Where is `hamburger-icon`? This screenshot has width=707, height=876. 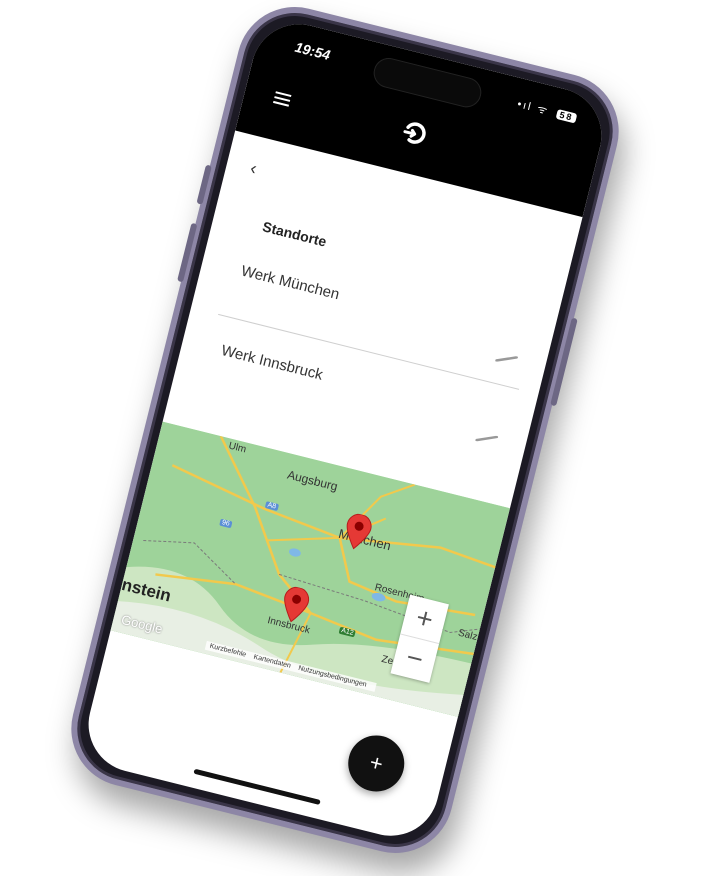
hamburger-icon is located at coordinates (282, 100).